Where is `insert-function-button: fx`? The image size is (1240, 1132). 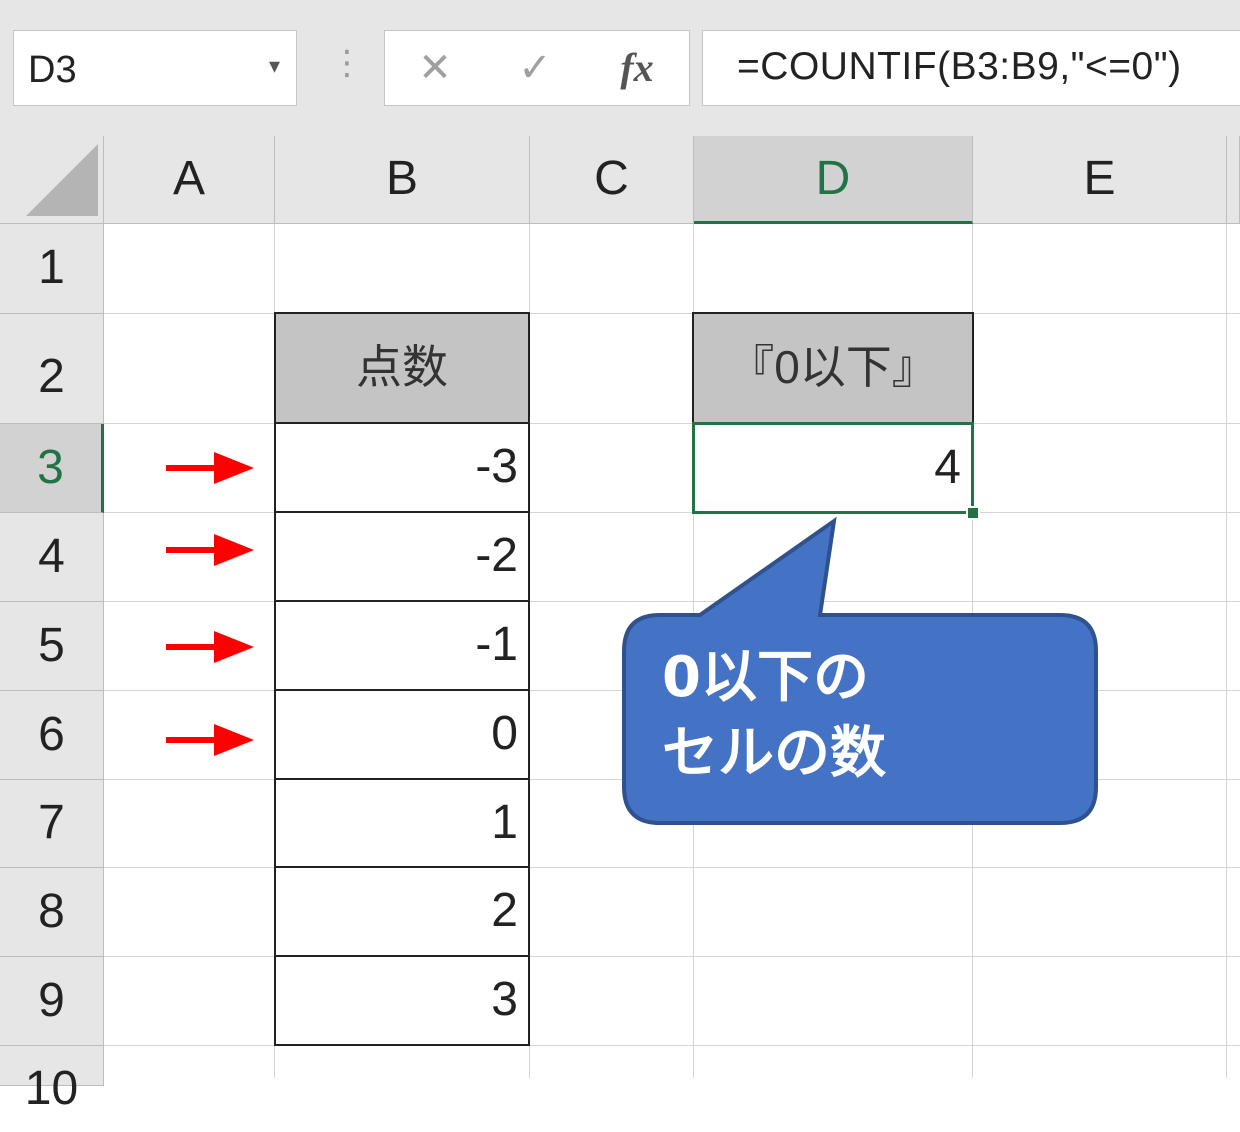
insert-function-button: fx is located at coordinates (637, 68).